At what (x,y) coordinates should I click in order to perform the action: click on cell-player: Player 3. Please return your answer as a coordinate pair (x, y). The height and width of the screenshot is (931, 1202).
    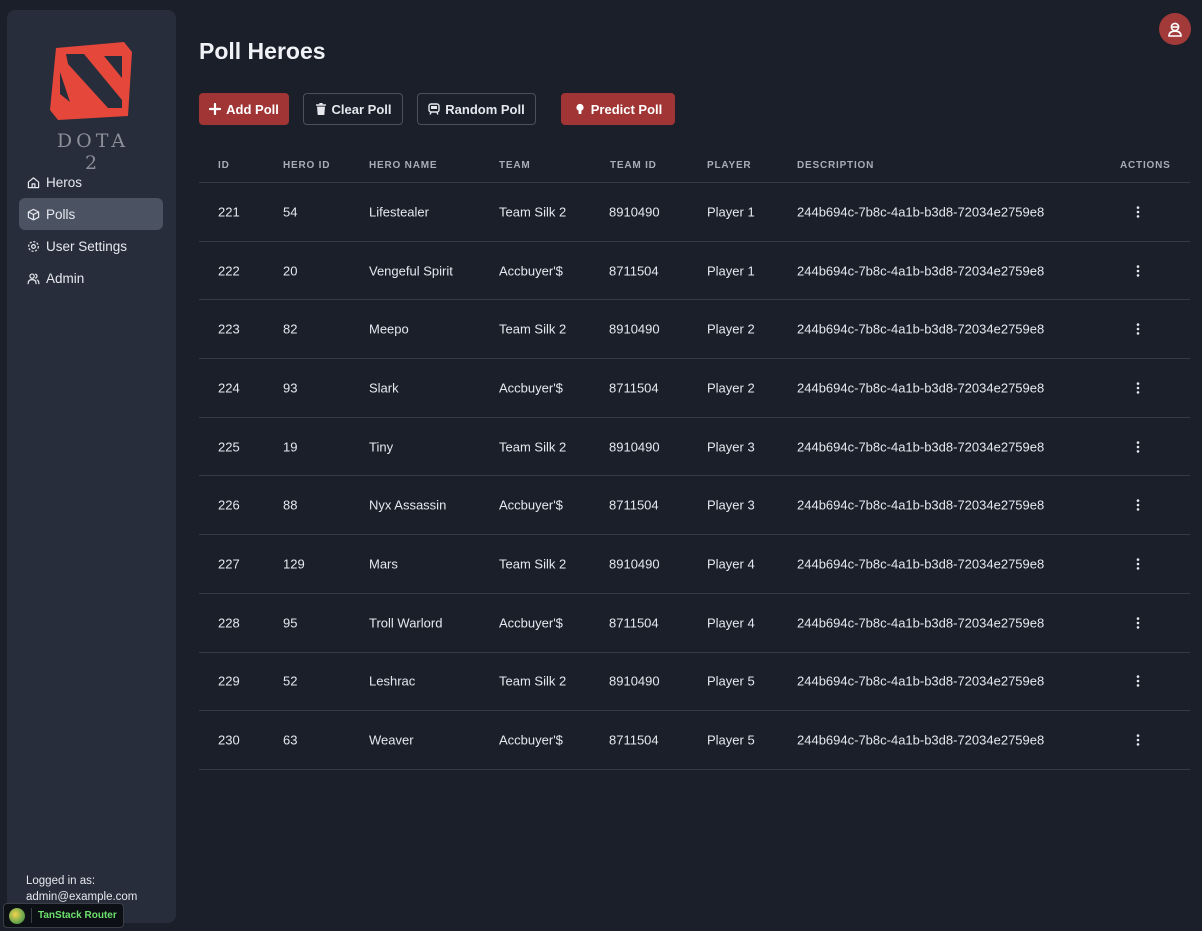
    Looking at the image, I should click on (731, 505).